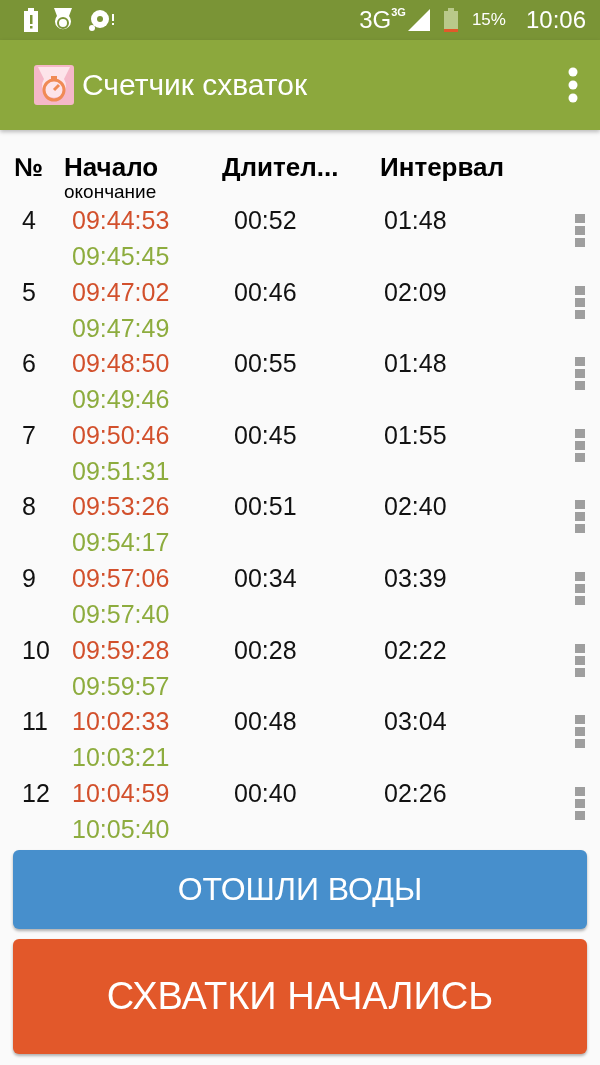 The image size is (600, 1065). What do you see at coordinates (121, 543) in the screenshot?
I see `end-time: 09:54:17` at bounding box center [121, 543].